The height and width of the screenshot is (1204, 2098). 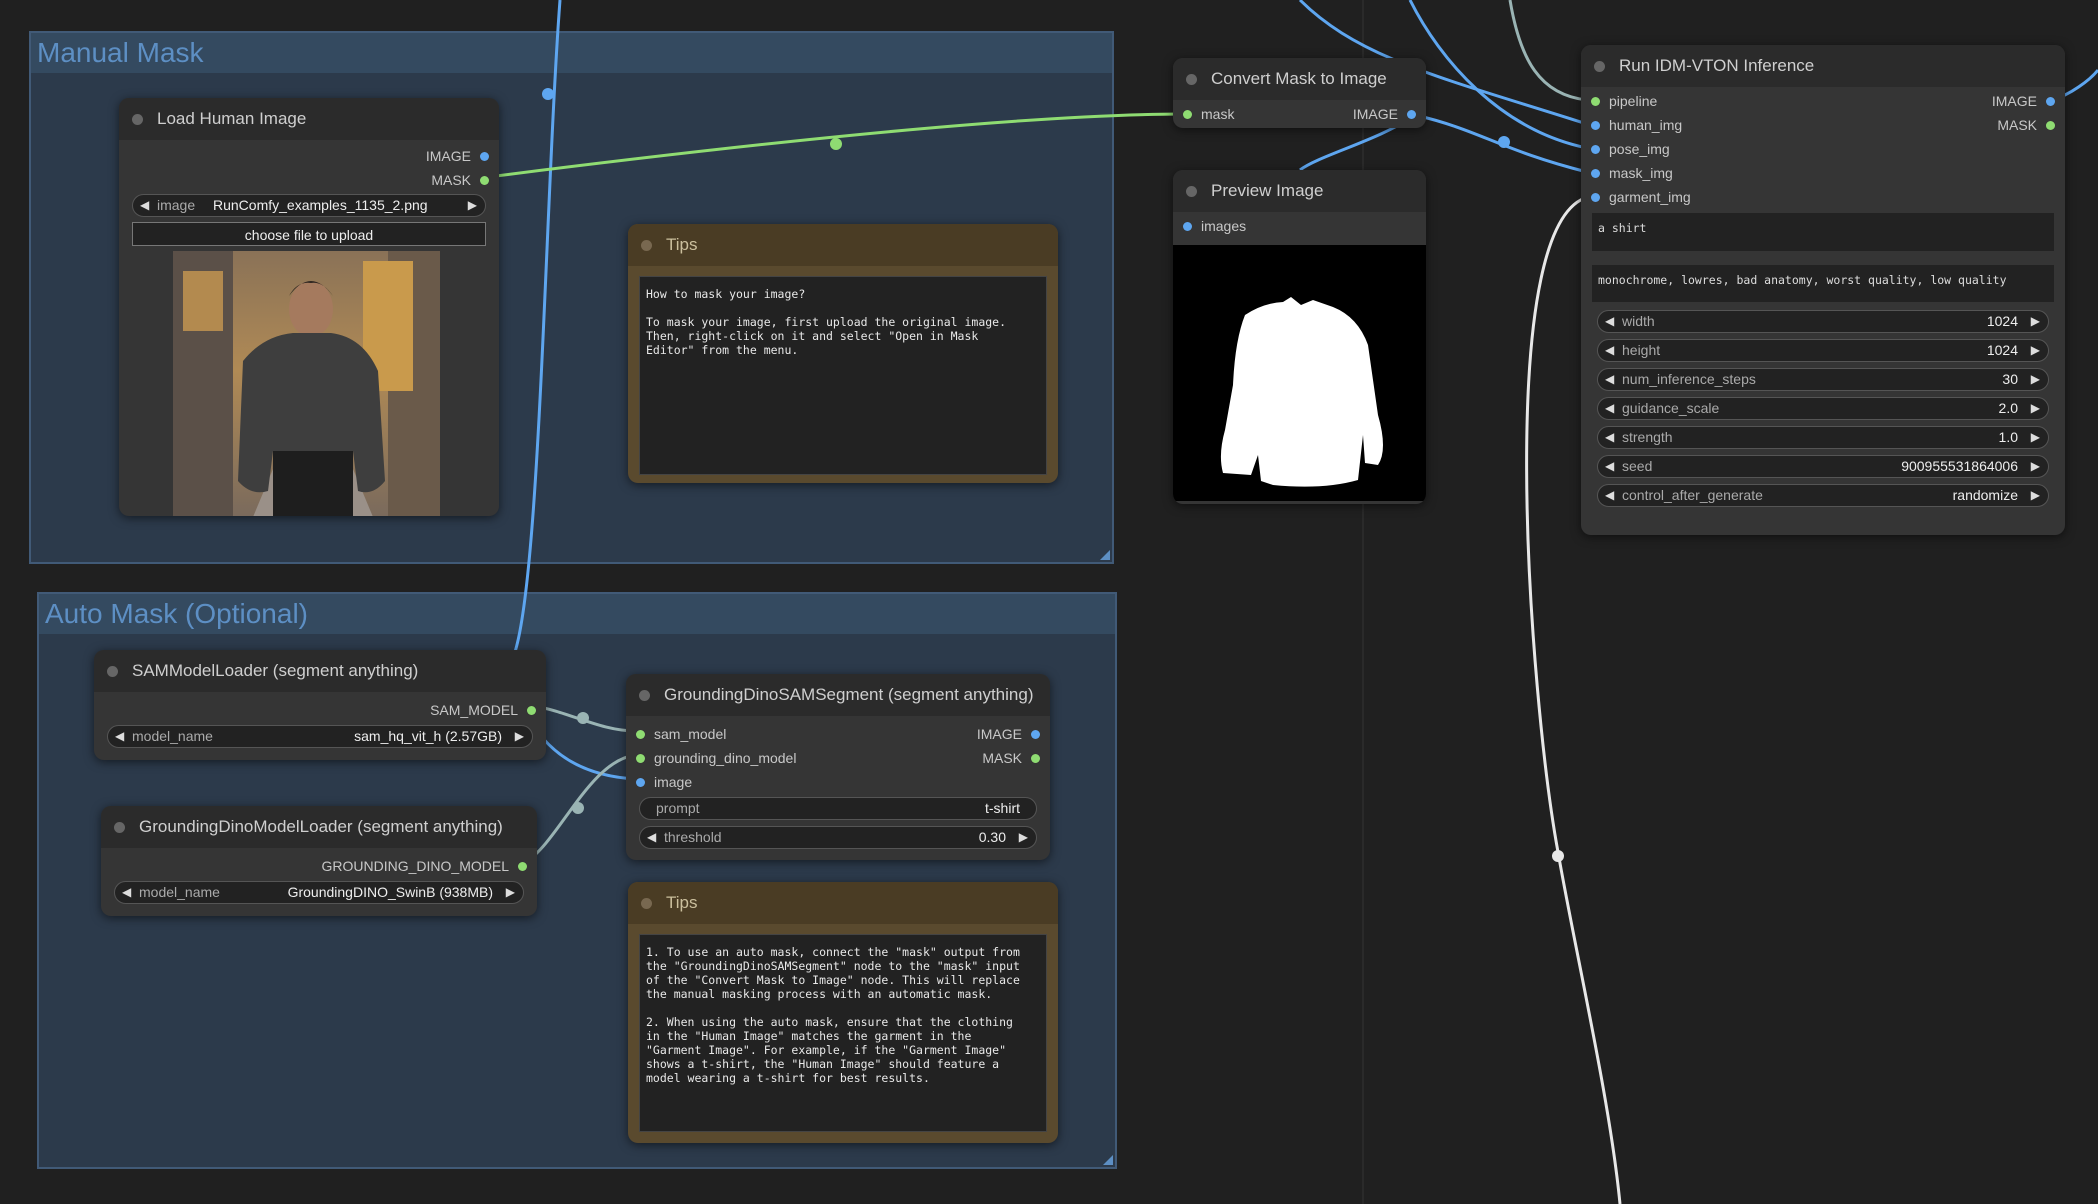 What do you see at coordinates (320, 671) in the screenshot?
I see `node-title: SAMModelLoader (segment anything)` at bounding box center [320, 671].